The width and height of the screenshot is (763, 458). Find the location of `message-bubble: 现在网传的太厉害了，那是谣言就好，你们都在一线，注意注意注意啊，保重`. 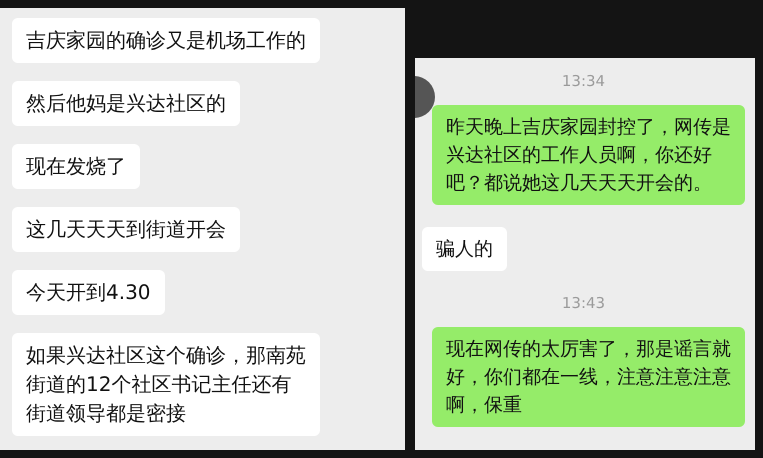

message-bubble: 现在网传的太厉害了，那是谣言就好，你们都在一线，注意注意注意啊，保重 is located at coordinates (588, 377).